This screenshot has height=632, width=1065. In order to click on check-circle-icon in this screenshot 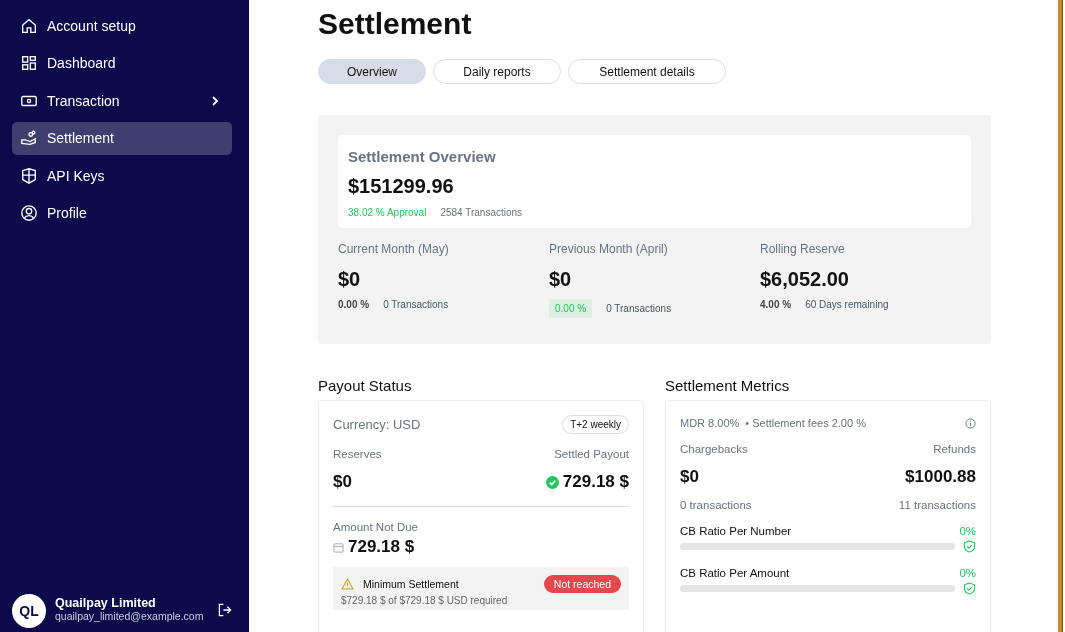, I will do `click(552, 482)`.